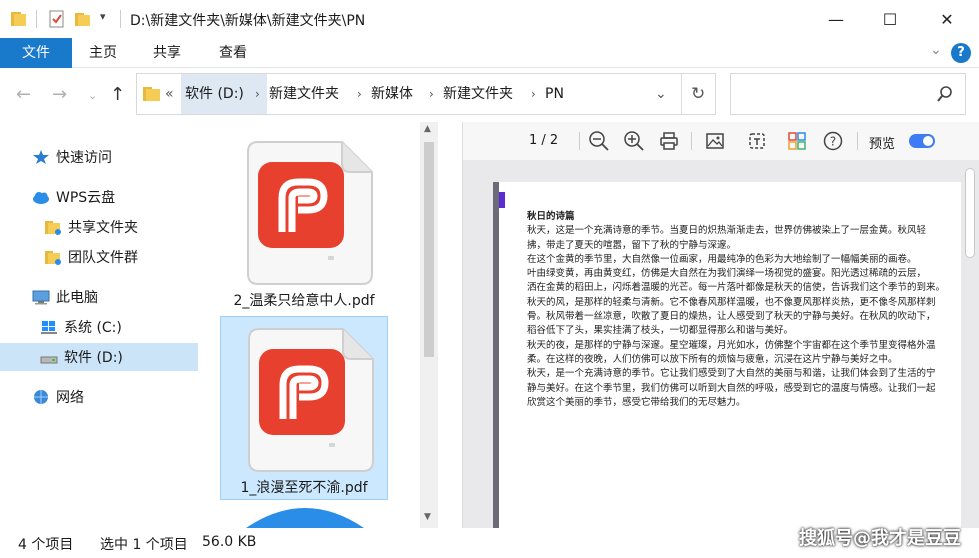  What do you see at coordinates (661, 94) in the screenshot?
I see `chevron-down-icon: ⌄` at bounding box center [661, 94].